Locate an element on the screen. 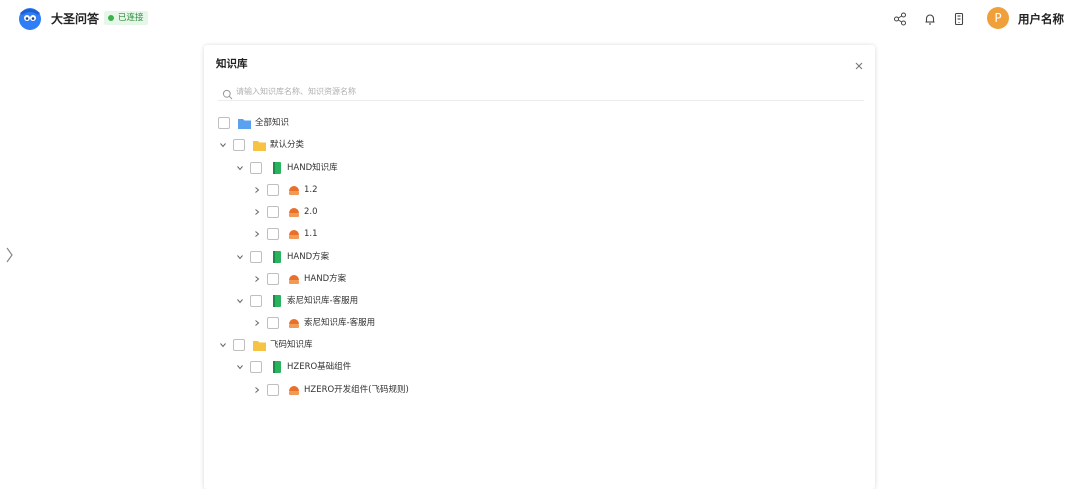 The image size is (1080, 489). app-title: 大圣问答 is located at coordinates (75, 19).